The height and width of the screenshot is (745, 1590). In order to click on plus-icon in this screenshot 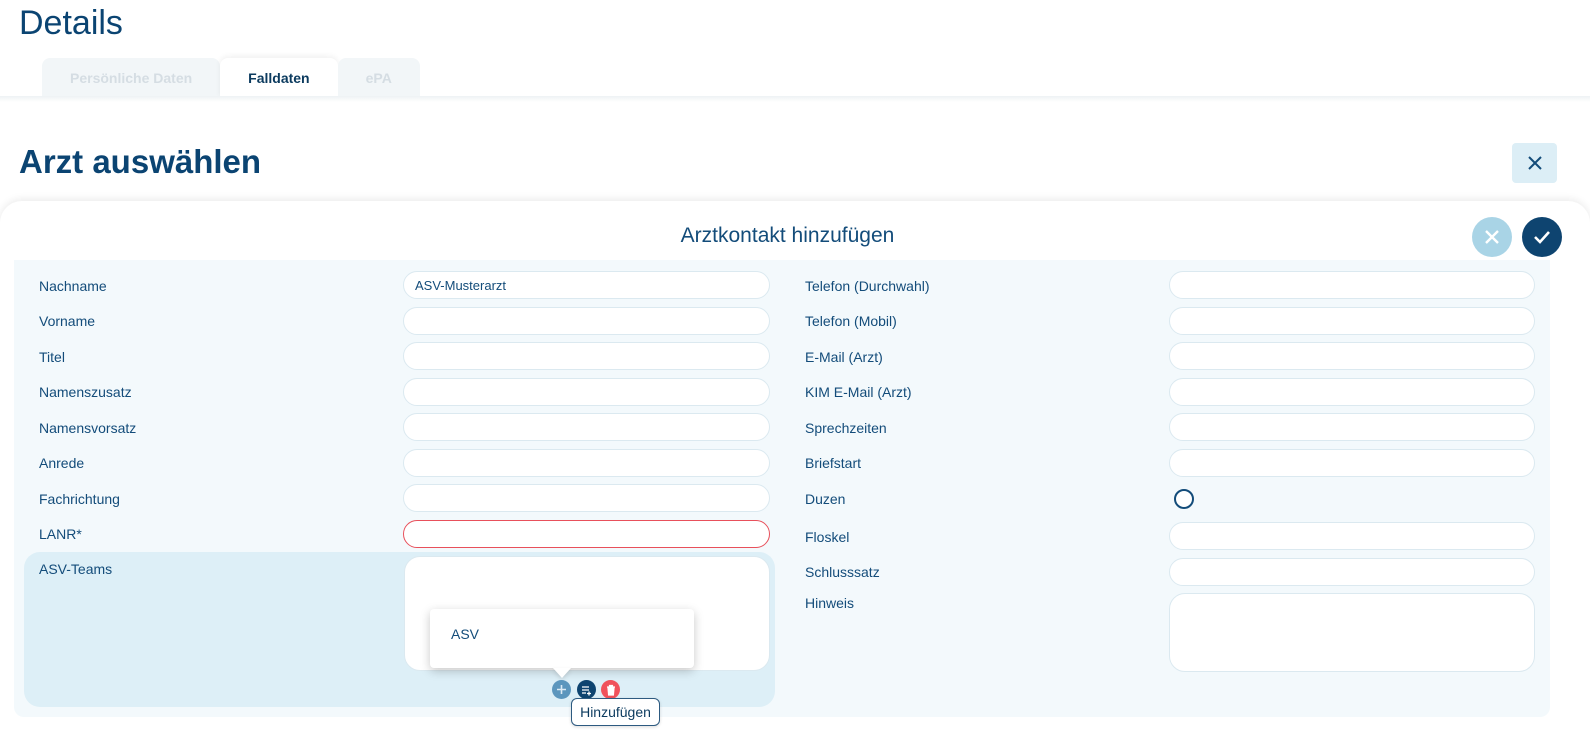, I will do `click(561, 689)`.